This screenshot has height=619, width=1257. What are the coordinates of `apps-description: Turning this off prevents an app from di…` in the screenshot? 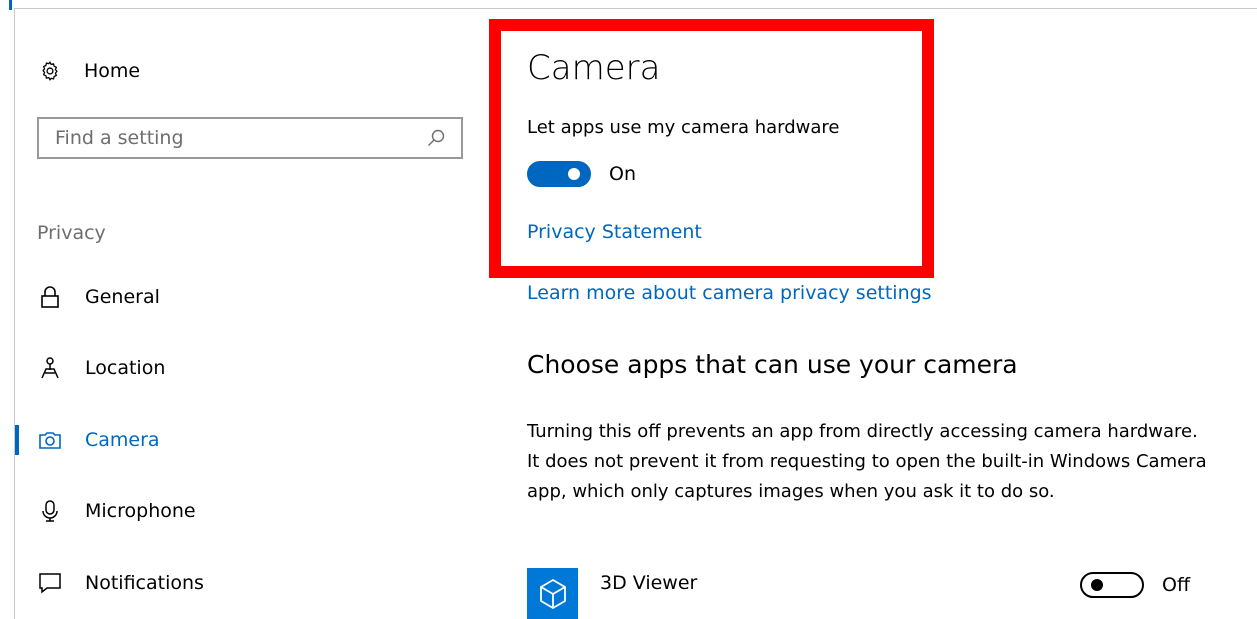 It's located at (867, 461).